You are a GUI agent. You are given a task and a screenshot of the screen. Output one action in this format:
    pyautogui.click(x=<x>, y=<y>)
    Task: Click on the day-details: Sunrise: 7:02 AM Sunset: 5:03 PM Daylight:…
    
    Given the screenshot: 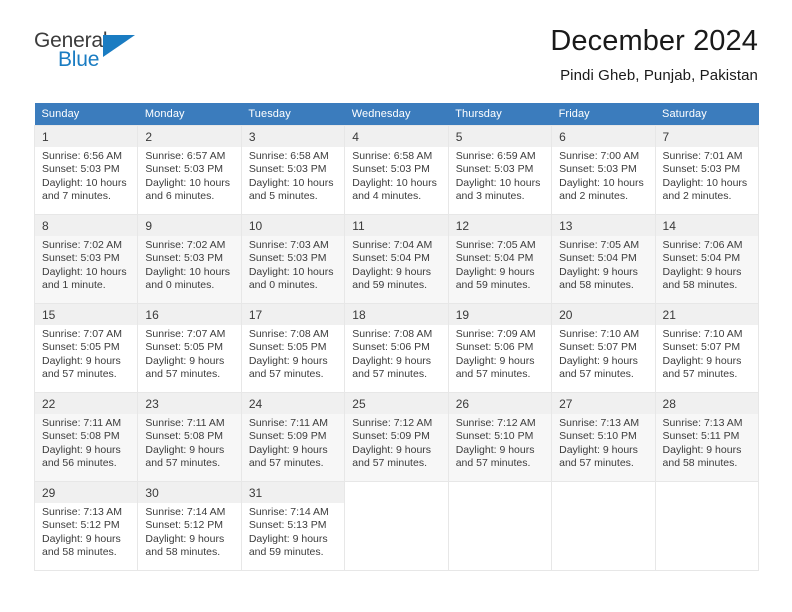 What is the action you would take?
    pyautogui.click(x=189, y=264)
    